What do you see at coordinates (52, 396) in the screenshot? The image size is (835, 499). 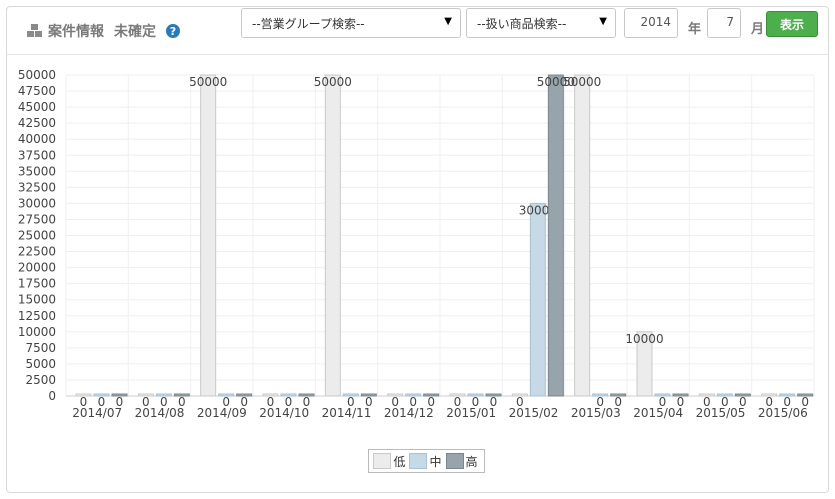 I see `y-tick-label: 0` at bounding box center [52, 396].